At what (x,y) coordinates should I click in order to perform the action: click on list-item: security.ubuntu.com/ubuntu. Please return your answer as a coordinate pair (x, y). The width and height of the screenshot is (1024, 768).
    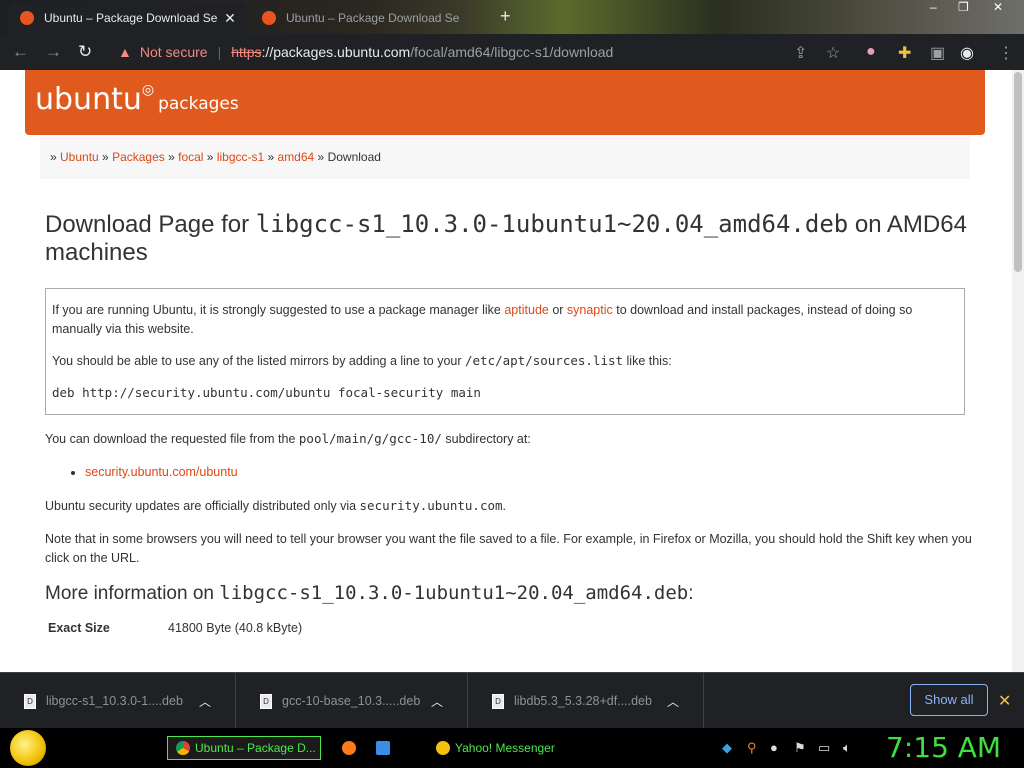
    Looking at the image, I should click on (530, 472).